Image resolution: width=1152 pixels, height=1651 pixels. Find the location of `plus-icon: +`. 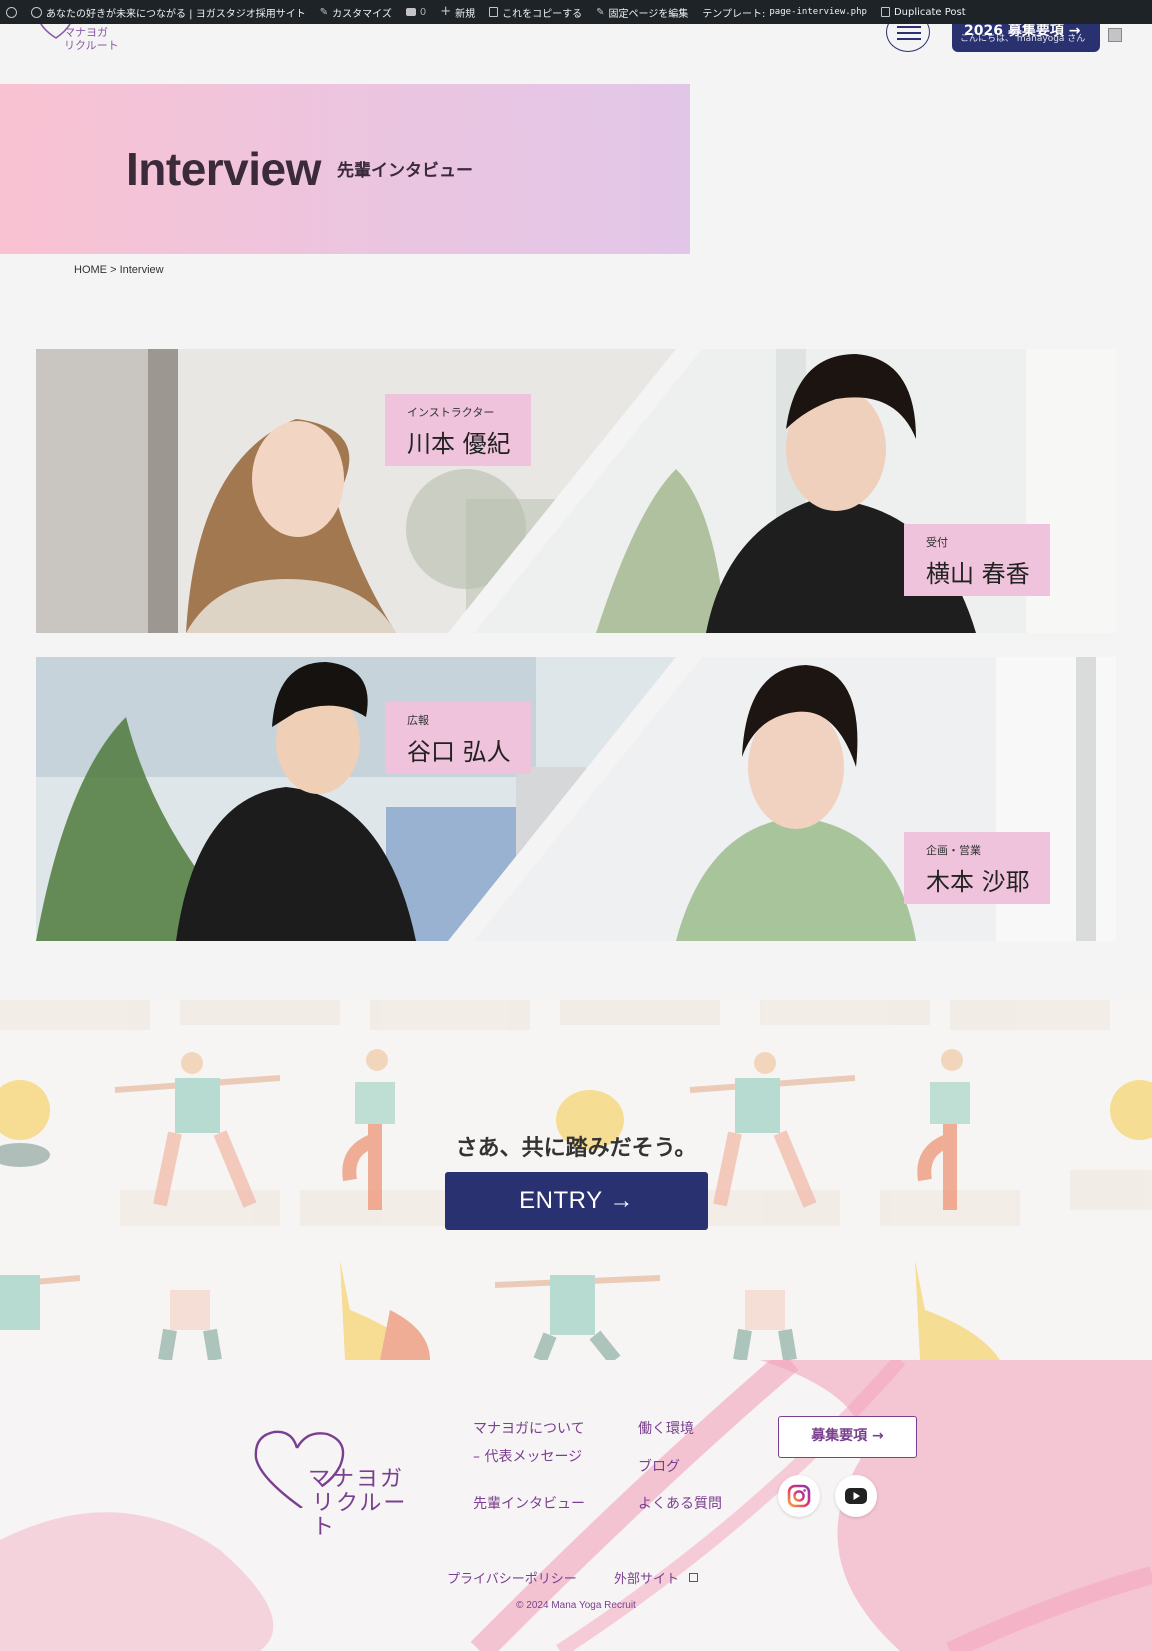

plus-icon: + is located at coordinates (446, 11).